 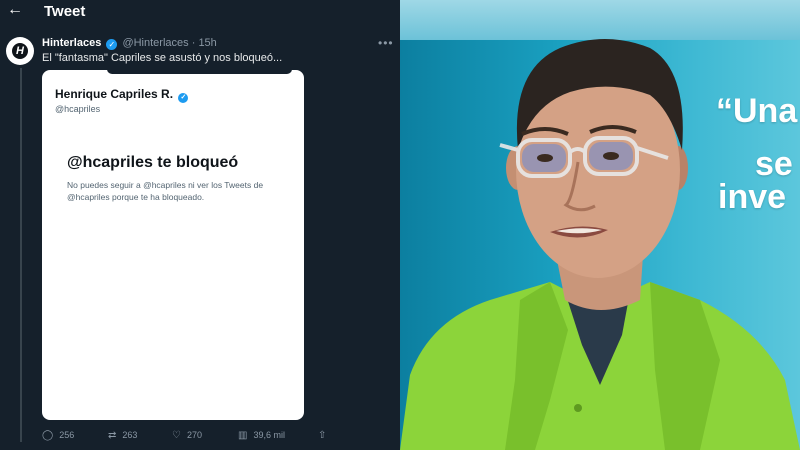 I want to click on shirt-button, so click(x=578, y=408).